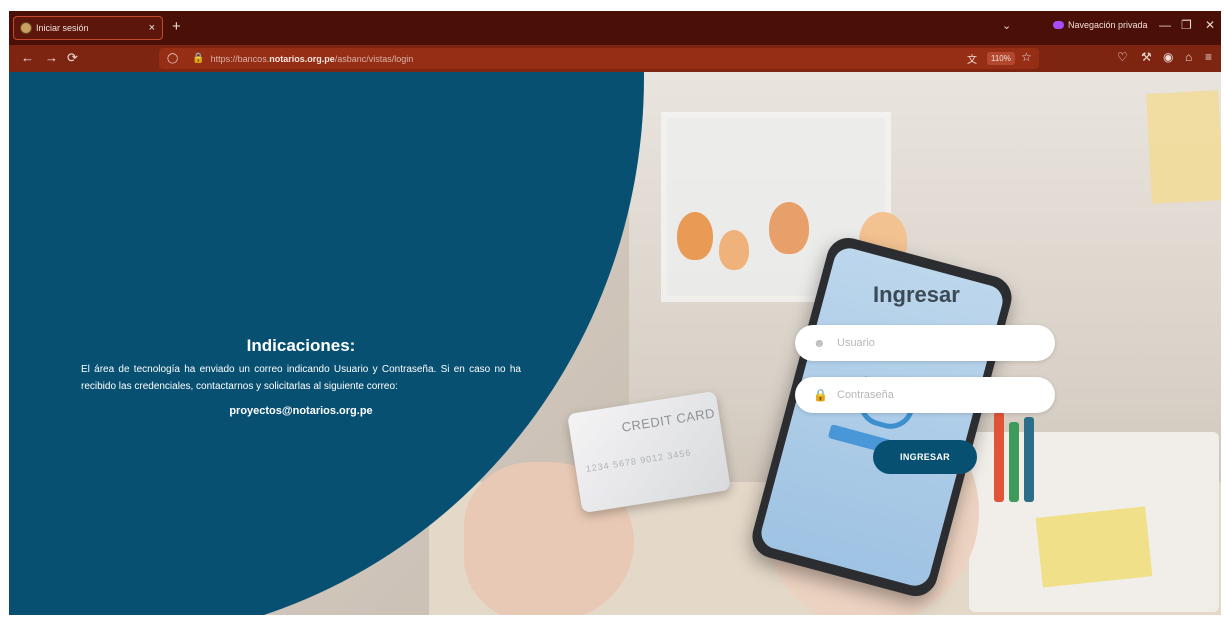  Describe the element at coordinates (1208, 57) in the screenshot. I see `menu-hamburger-icon: ≡` at that location.